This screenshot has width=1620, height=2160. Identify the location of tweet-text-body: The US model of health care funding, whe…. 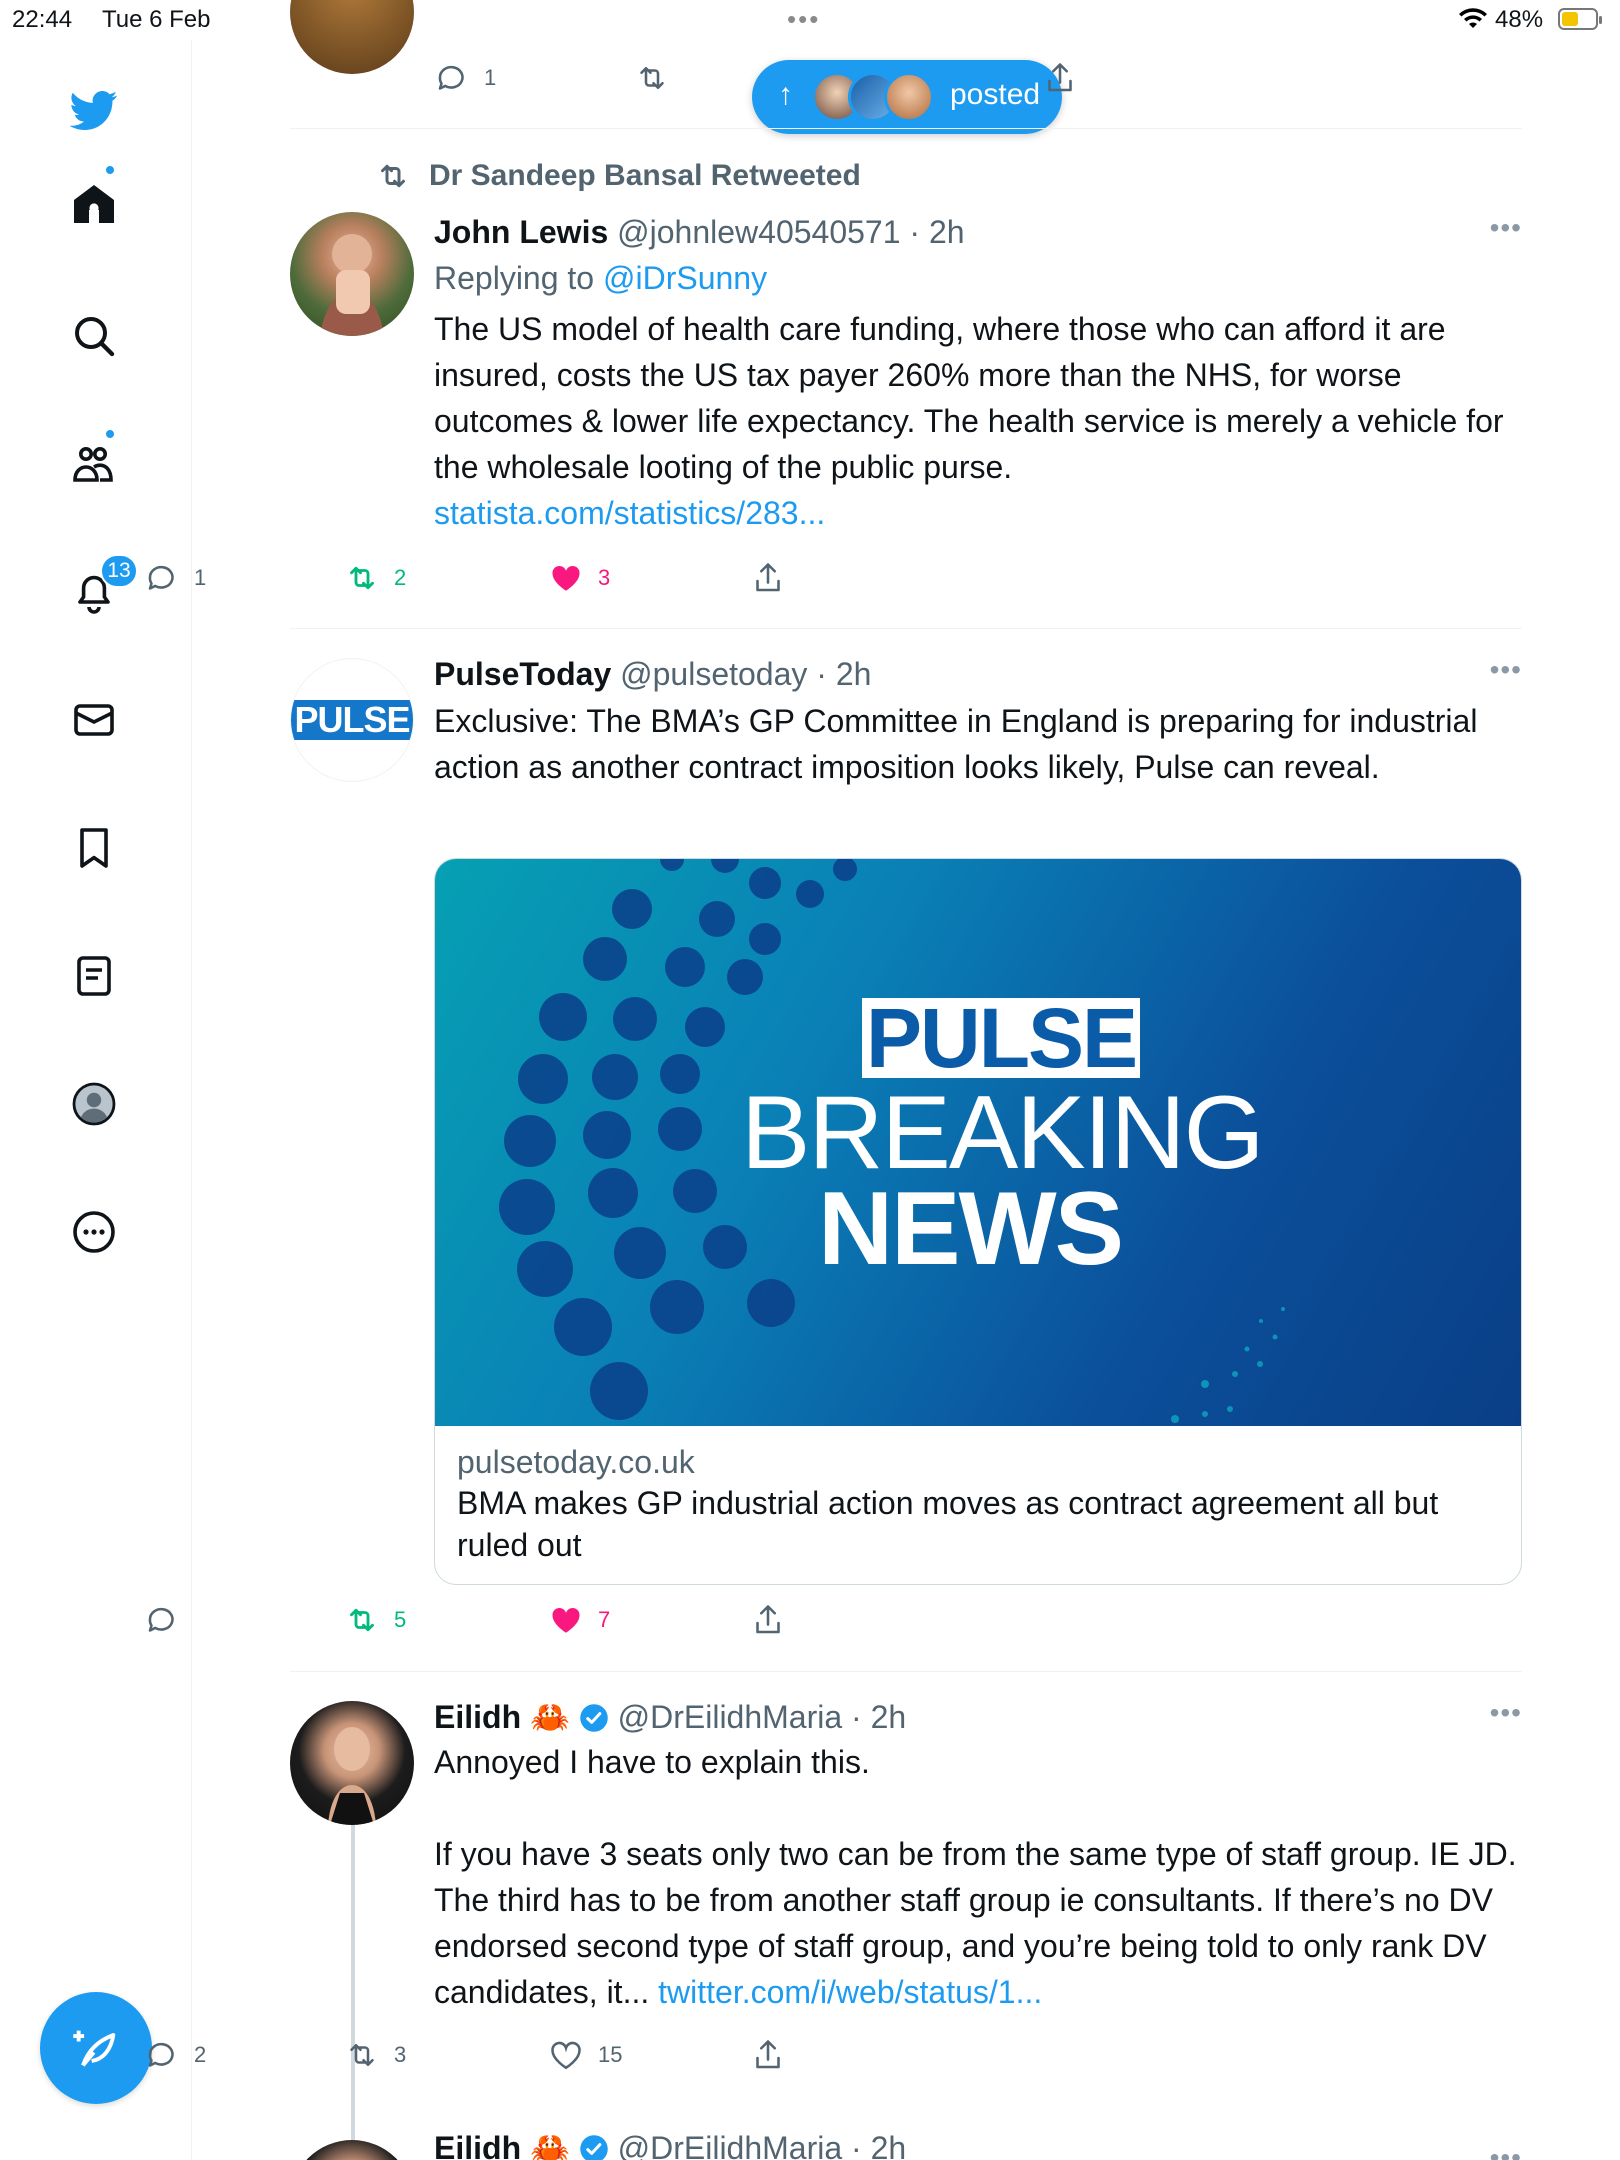
(969, 398).